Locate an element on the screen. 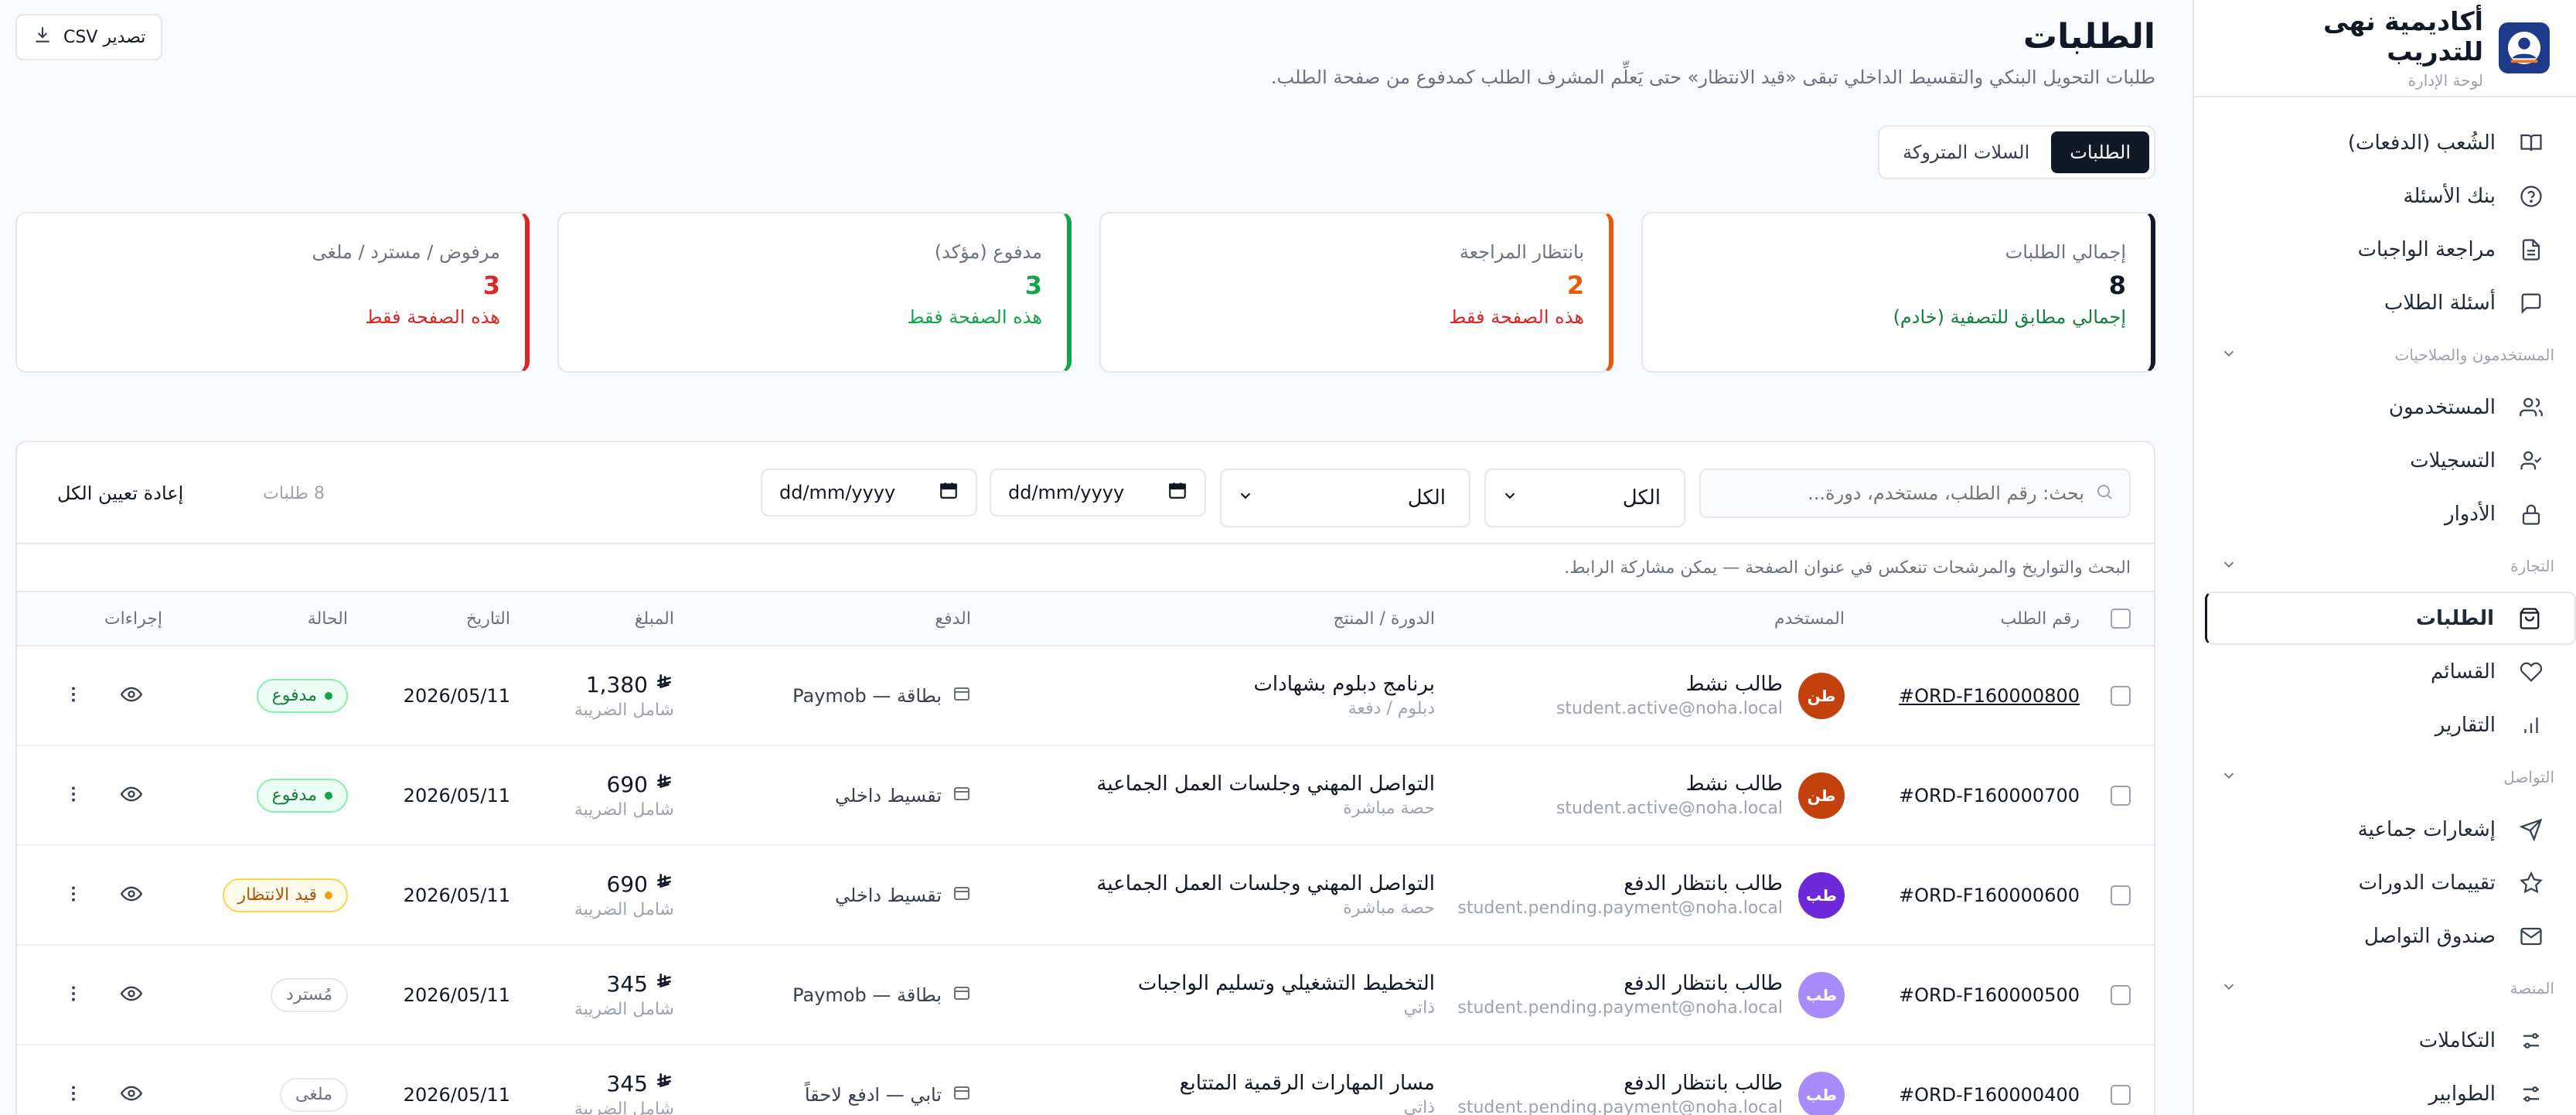  user-name: طالب نشط is located at coordinates (1734, 784).